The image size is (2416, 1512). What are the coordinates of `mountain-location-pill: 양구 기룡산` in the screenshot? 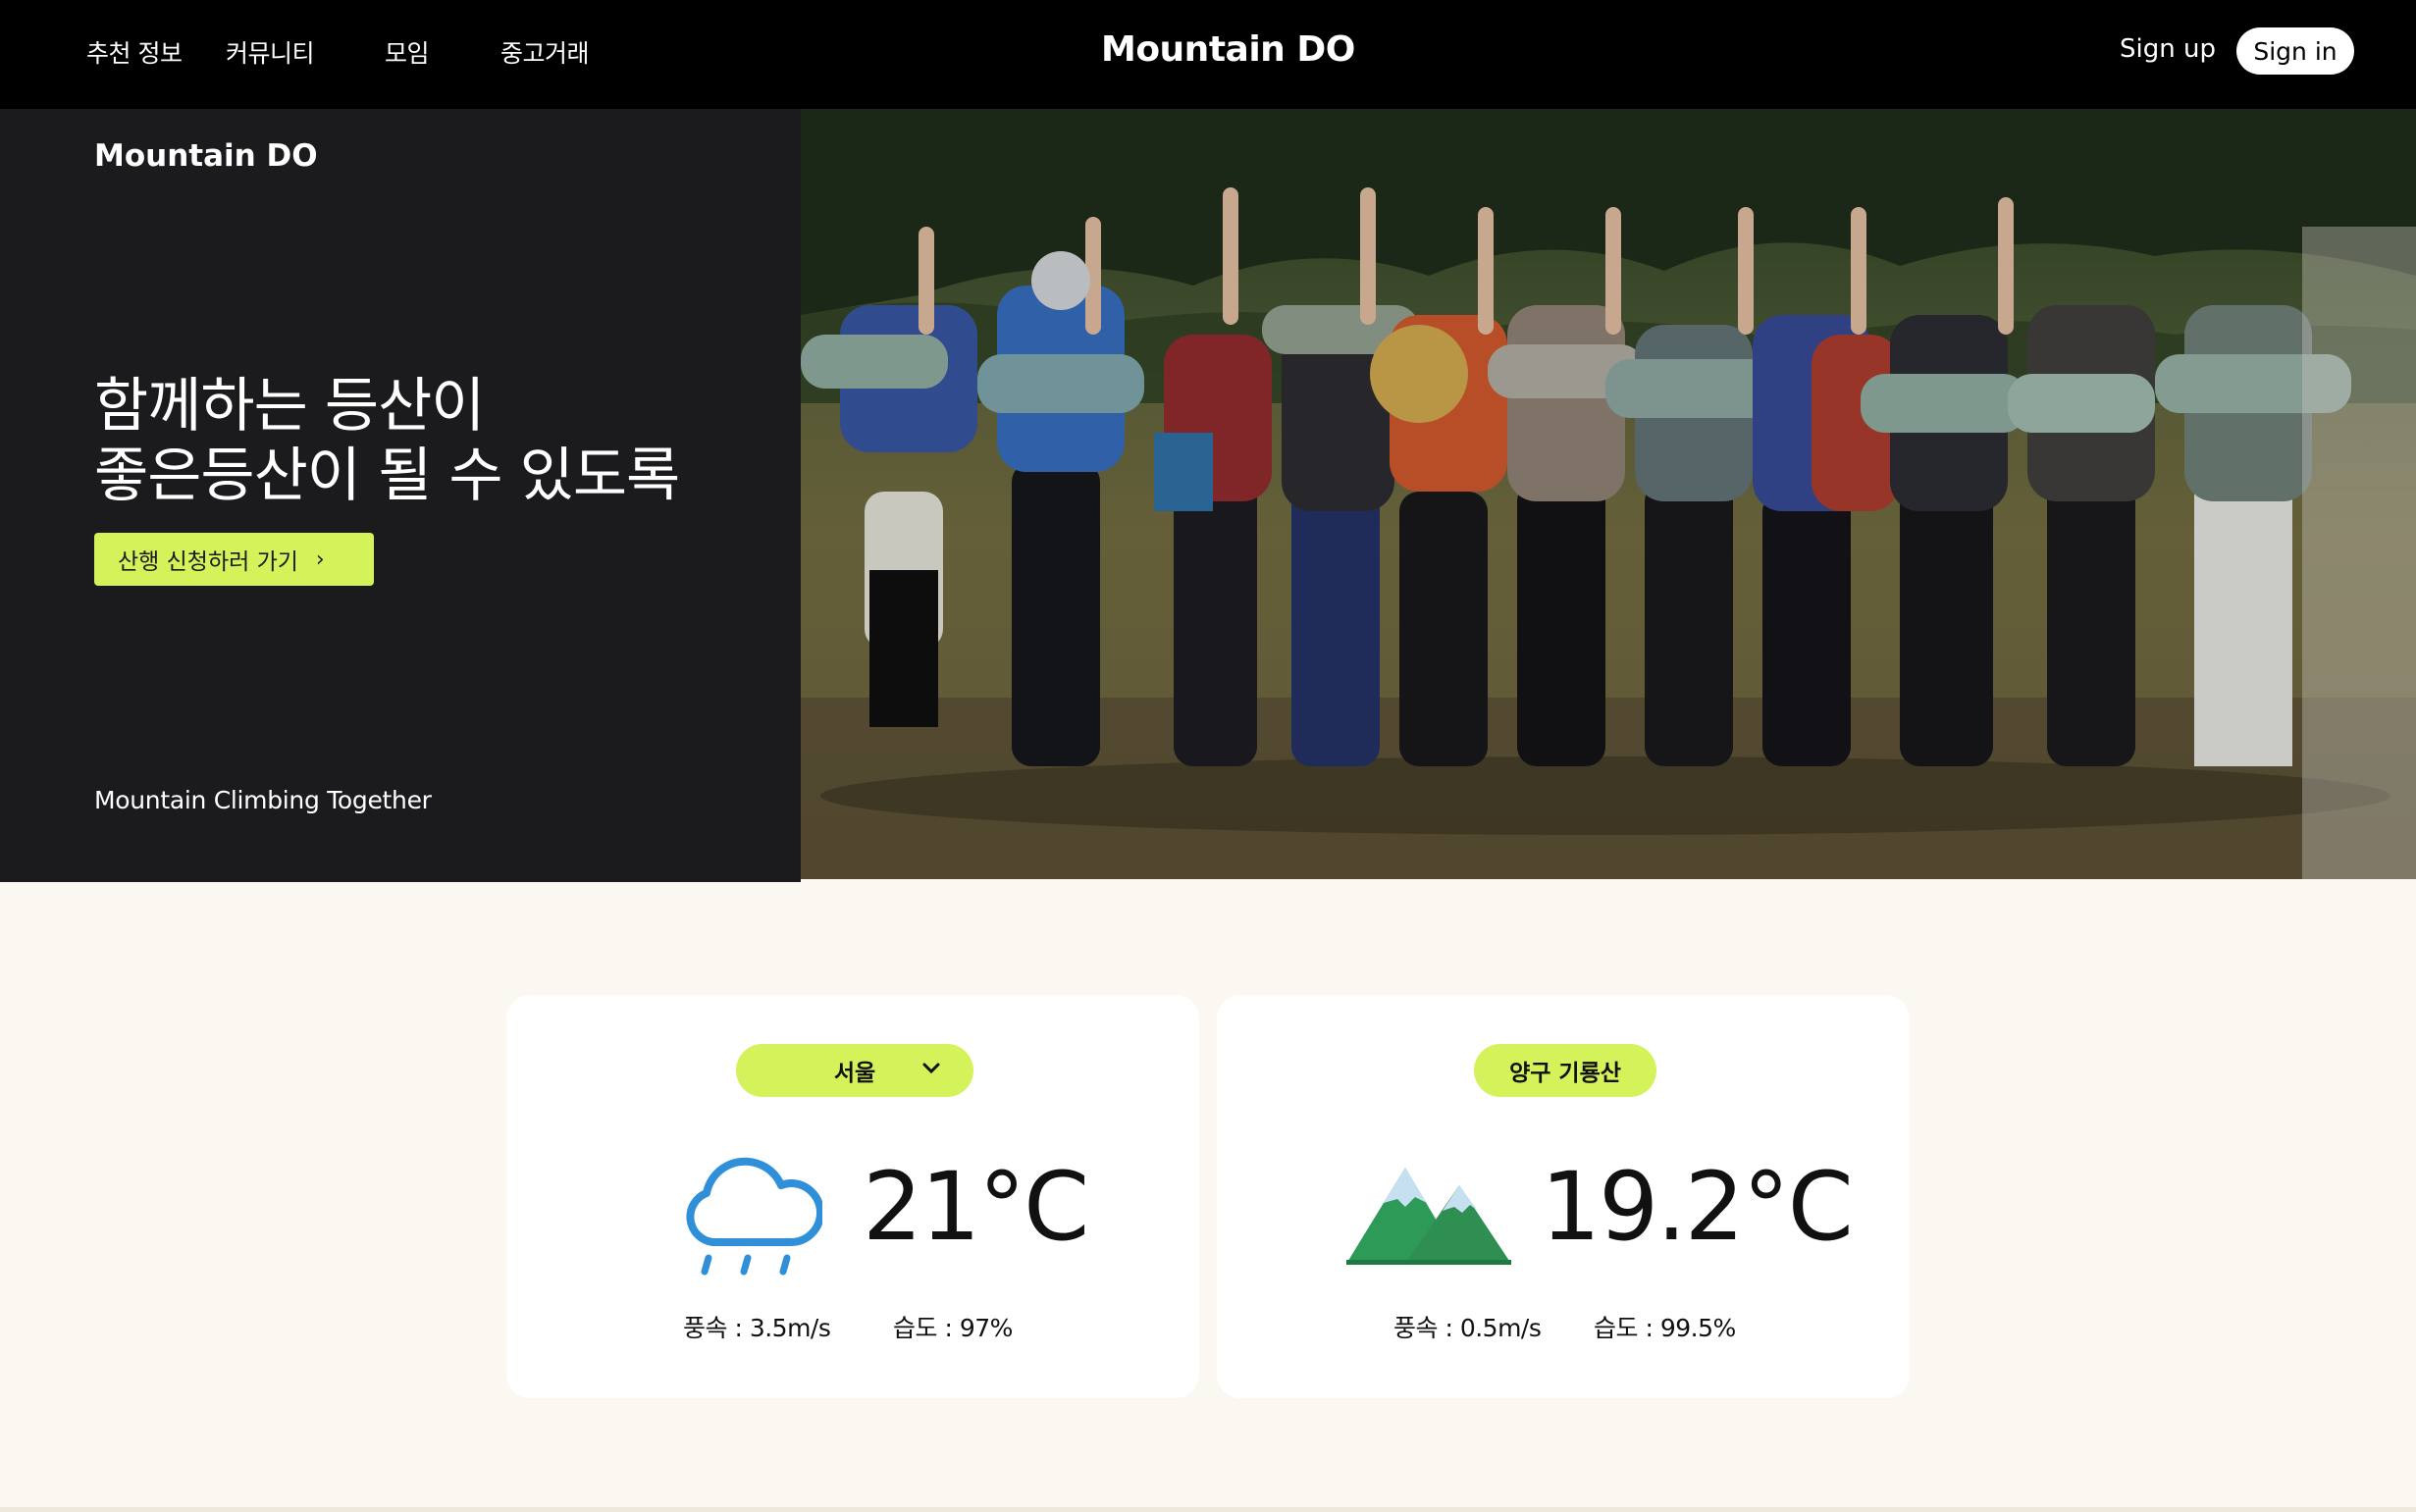 It's located at (1565, 1070).